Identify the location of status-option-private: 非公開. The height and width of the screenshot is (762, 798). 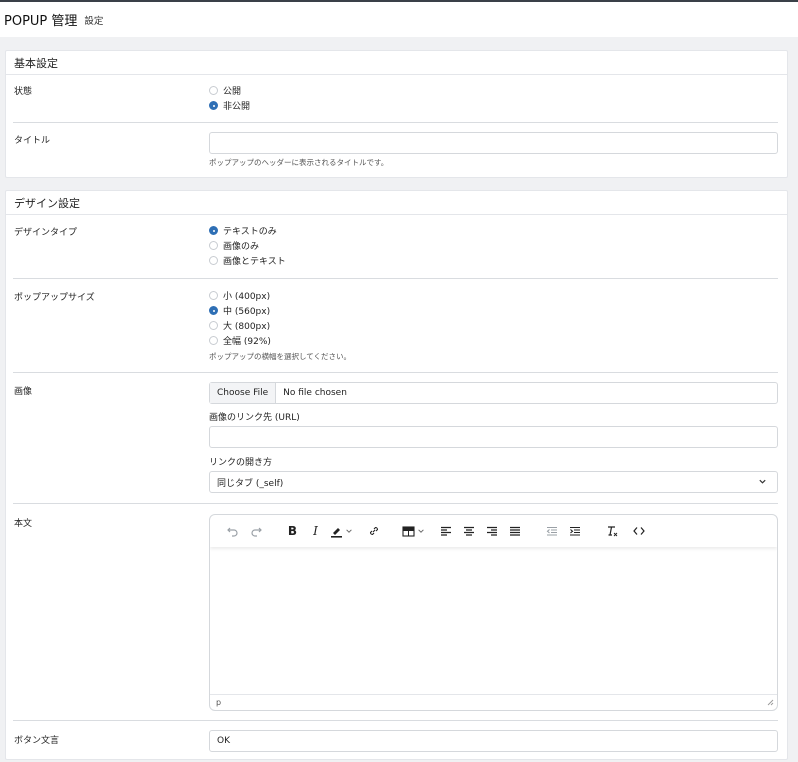
(493, 105).